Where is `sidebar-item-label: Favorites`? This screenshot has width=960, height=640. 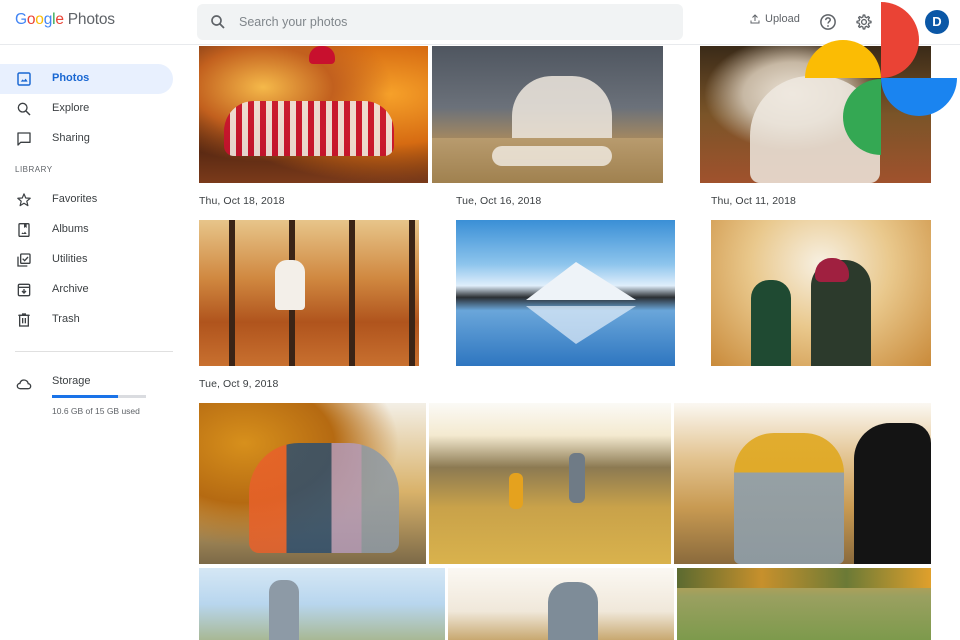
sidebar-item-label: Favorites is located at coordinates (75, 199).